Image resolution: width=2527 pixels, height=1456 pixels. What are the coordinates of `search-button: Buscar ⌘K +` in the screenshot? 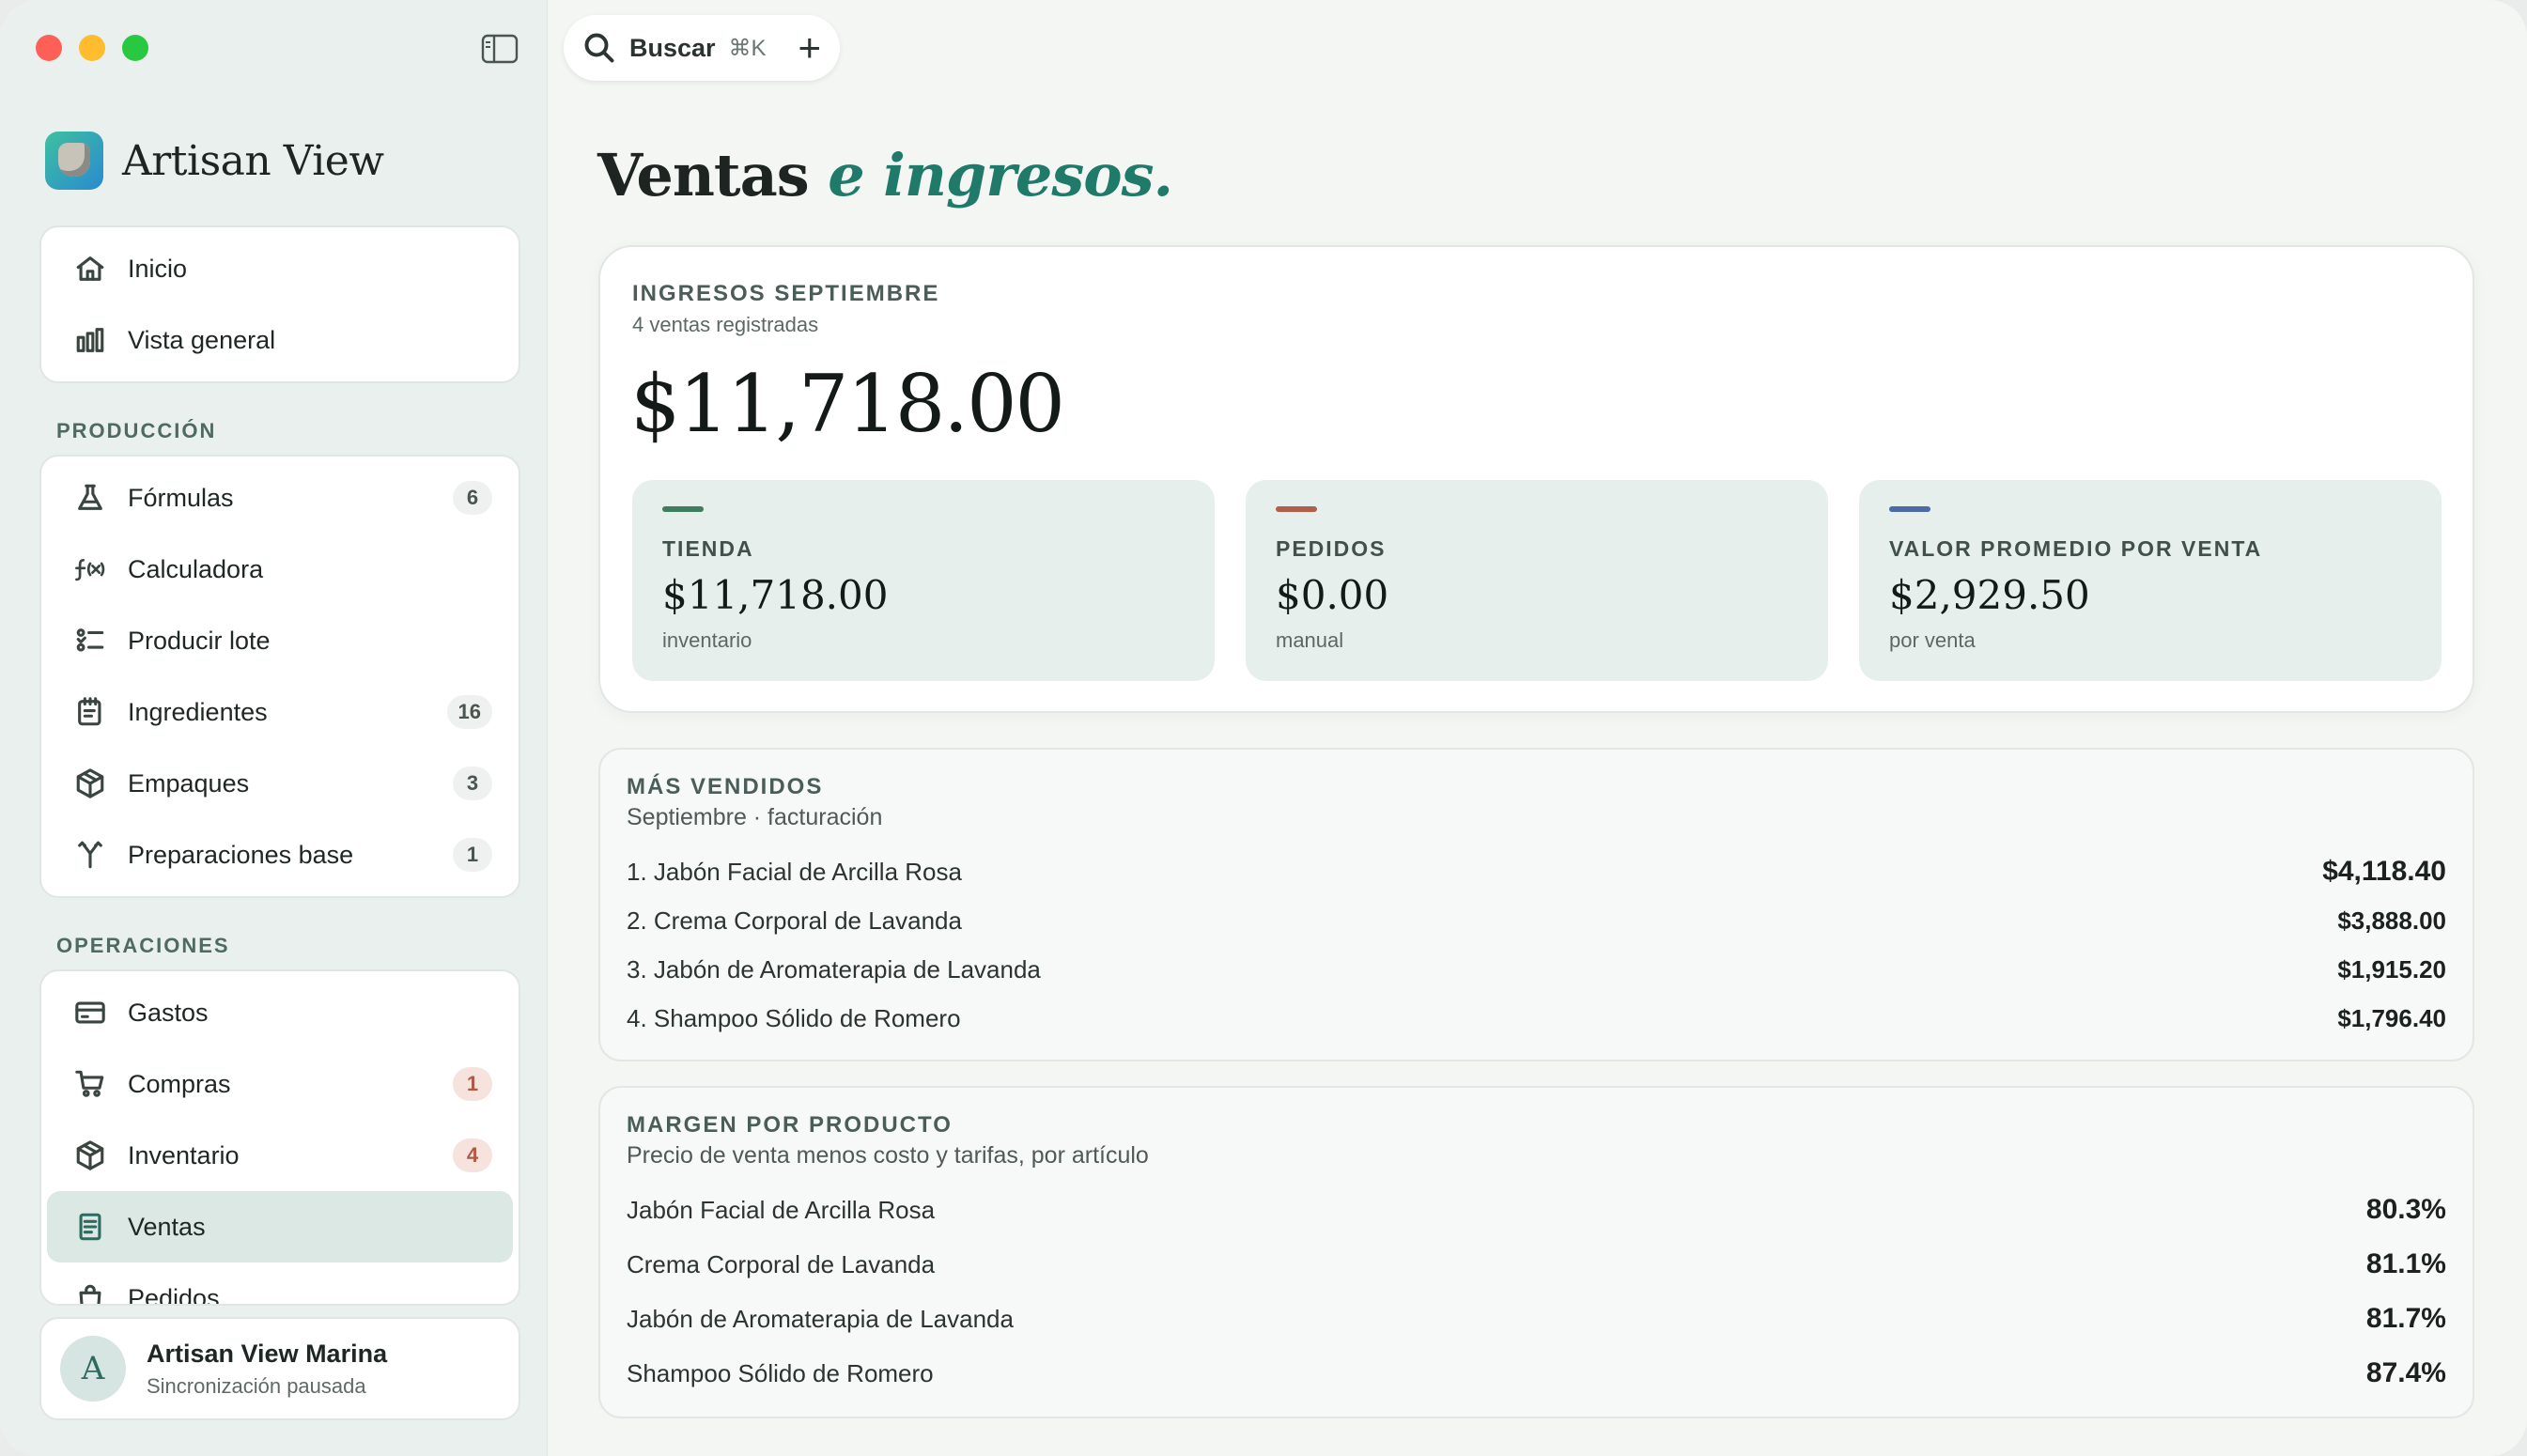 It's located at (702, 48).